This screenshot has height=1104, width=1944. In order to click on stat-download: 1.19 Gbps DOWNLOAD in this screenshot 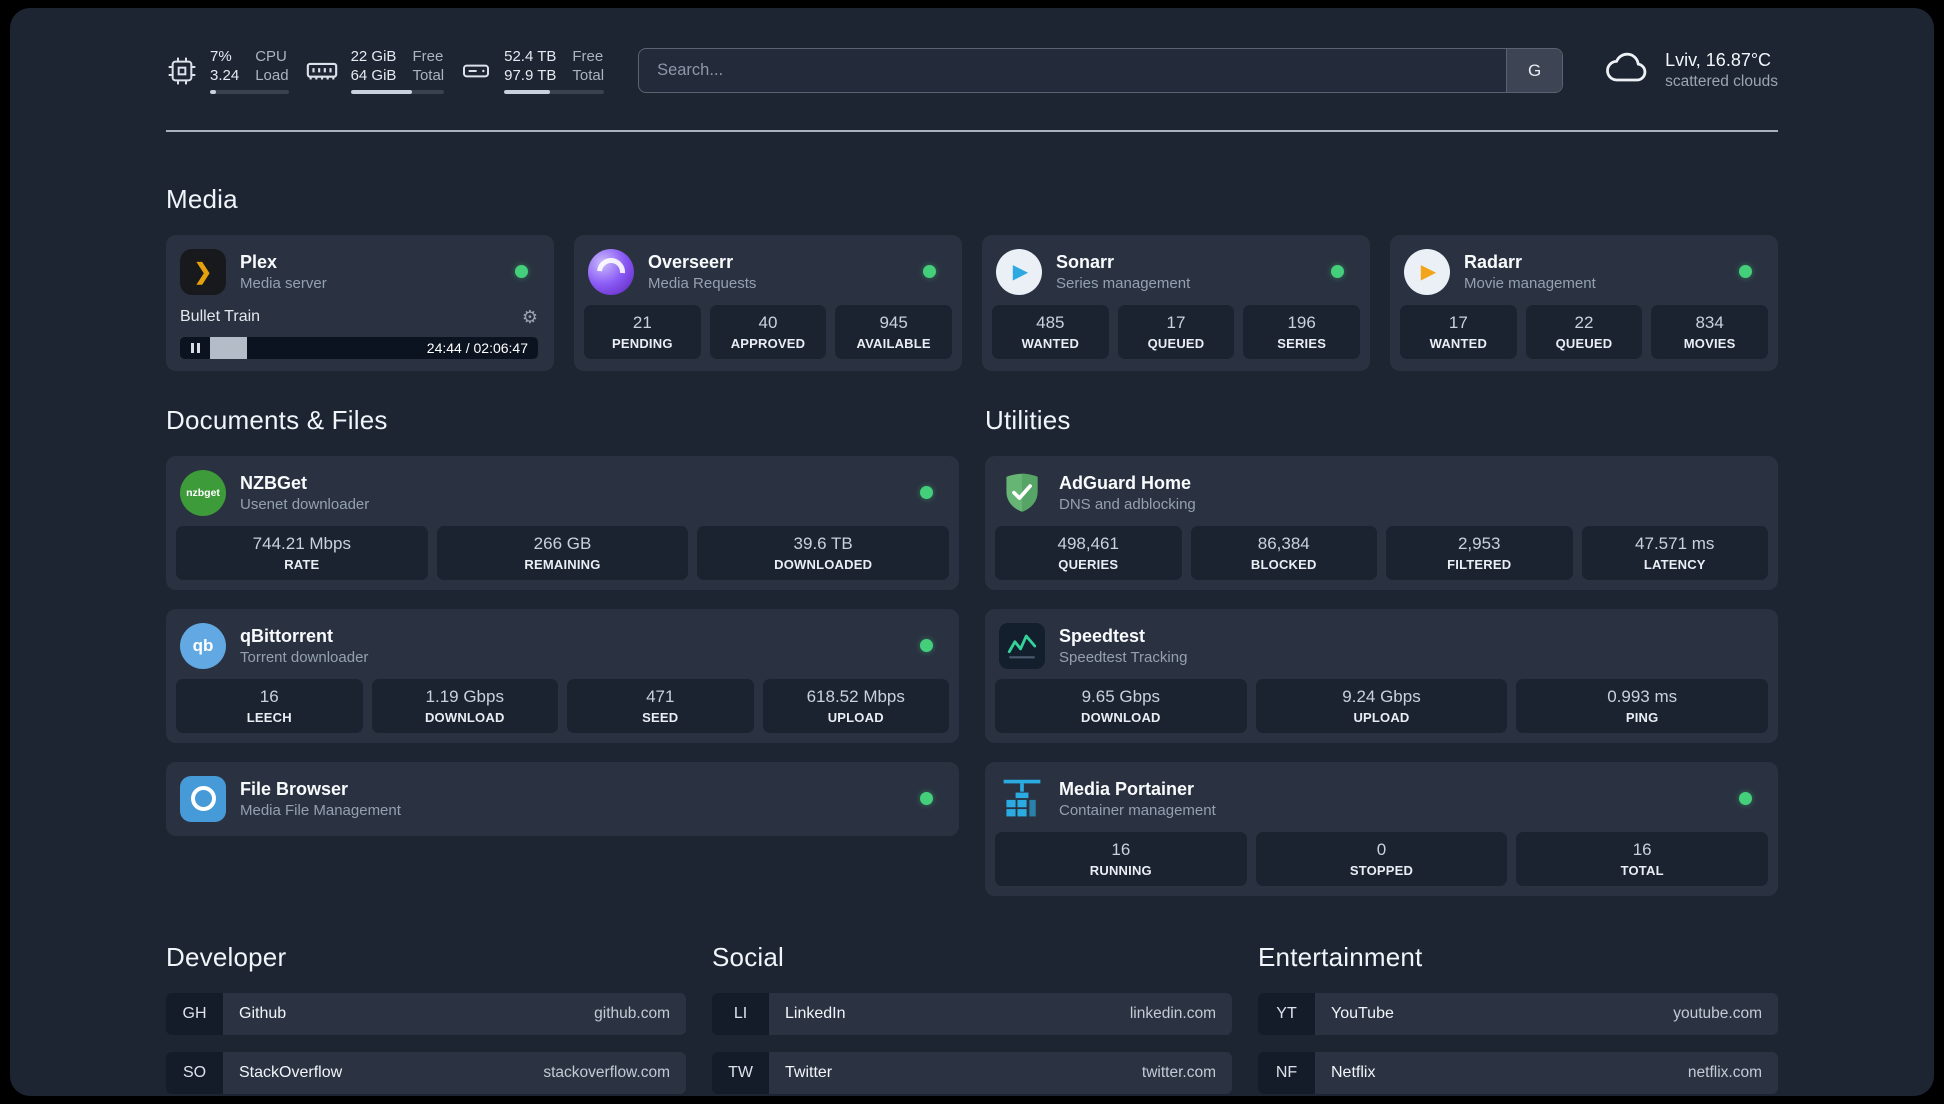, I will do `click(464, 705)`.